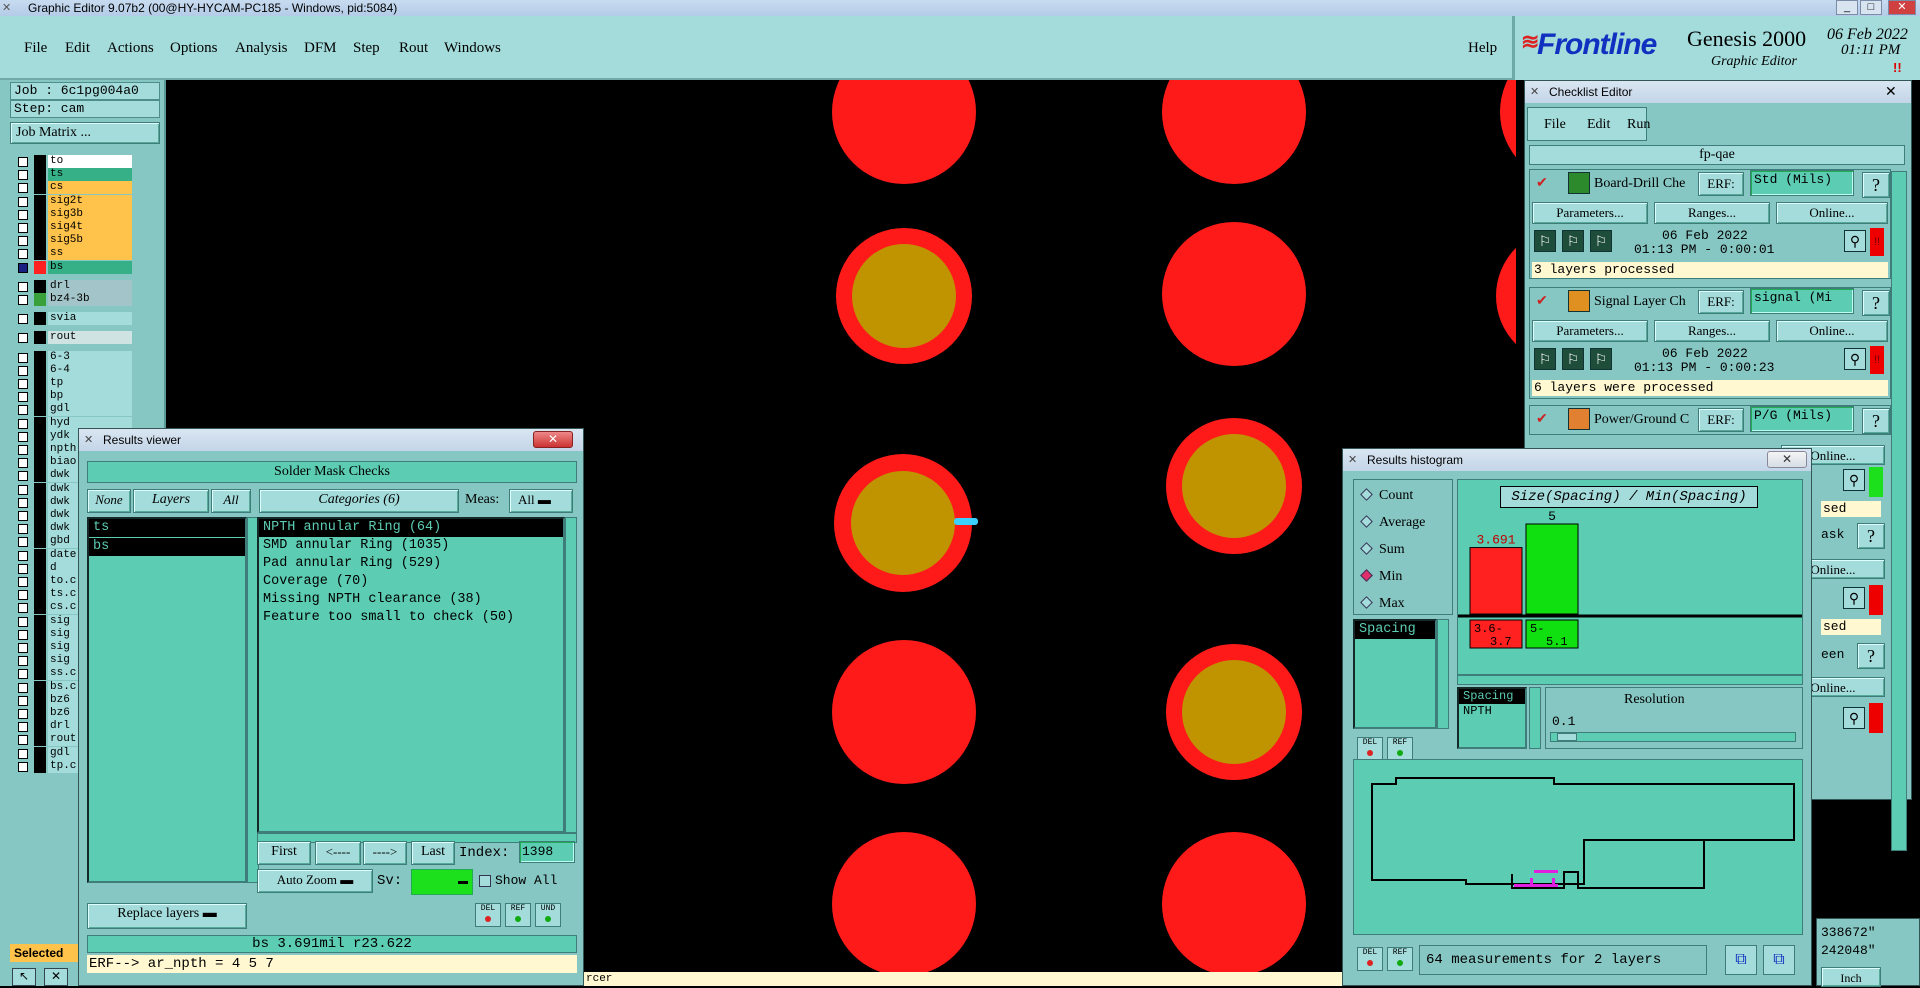 Image resolution: width=1920 pixels, height=988 pixels. I want to click on menu-actions: Actions, so click(130, 48).